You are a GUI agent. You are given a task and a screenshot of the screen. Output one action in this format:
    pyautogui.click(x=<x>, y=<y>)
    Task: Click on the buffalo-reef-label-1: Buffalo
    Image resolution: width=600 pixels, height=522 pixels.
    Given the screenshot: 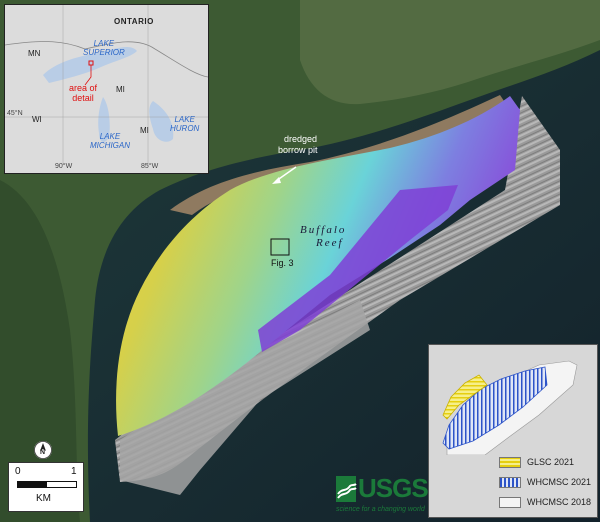 What is the action you would take?
    pyautogui.click(x=323, y=230)
    